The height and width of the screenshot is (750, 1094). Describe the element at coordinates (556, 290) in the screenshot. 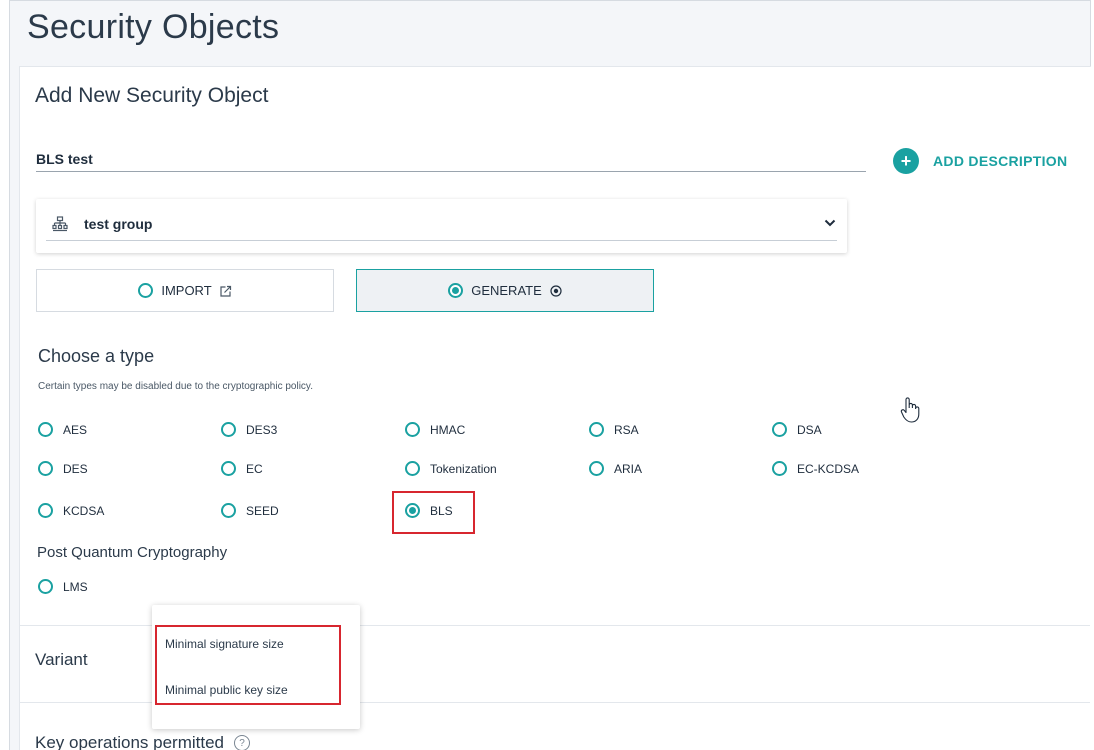

I see `generate-icon` at that location.